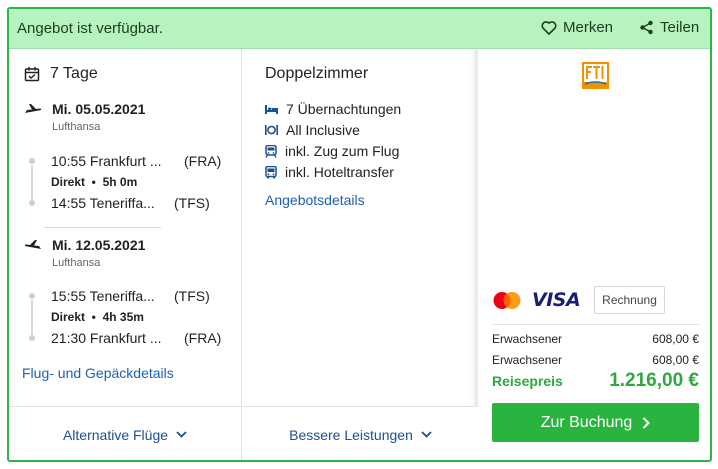 The width and height of the screenshot is (718, 469). What do you see at coordinates (527, 381) in the screenshot?
I see `total-price-label: Reisepreis` at bounding box center [527, 381].